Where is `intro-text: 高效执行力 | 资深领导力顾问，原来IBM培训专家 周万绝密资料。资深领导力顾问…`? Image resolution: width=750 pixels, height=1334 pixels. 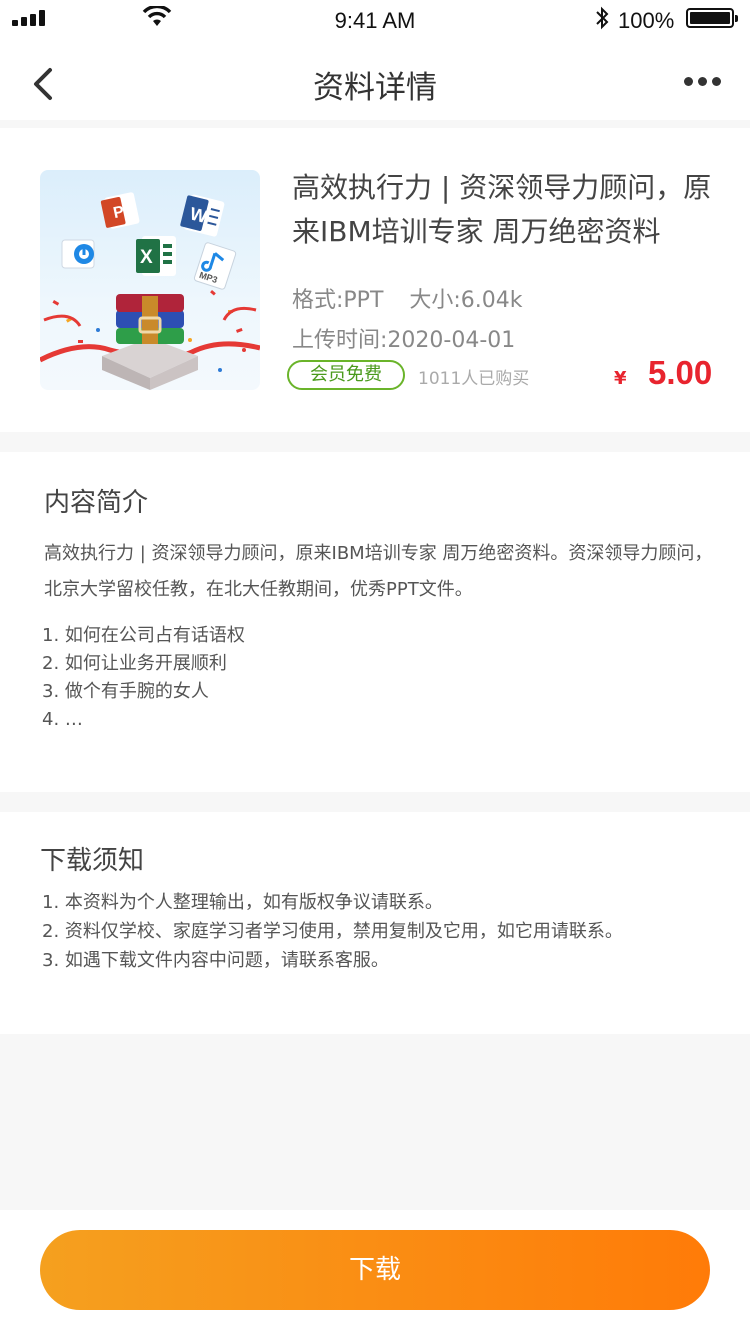
intro-text: 高效执行力 | 资深领导力顾问，原来IBM培训专家 周万绝密资料。资深领导力顾问… is located at coordinates (378, 571).